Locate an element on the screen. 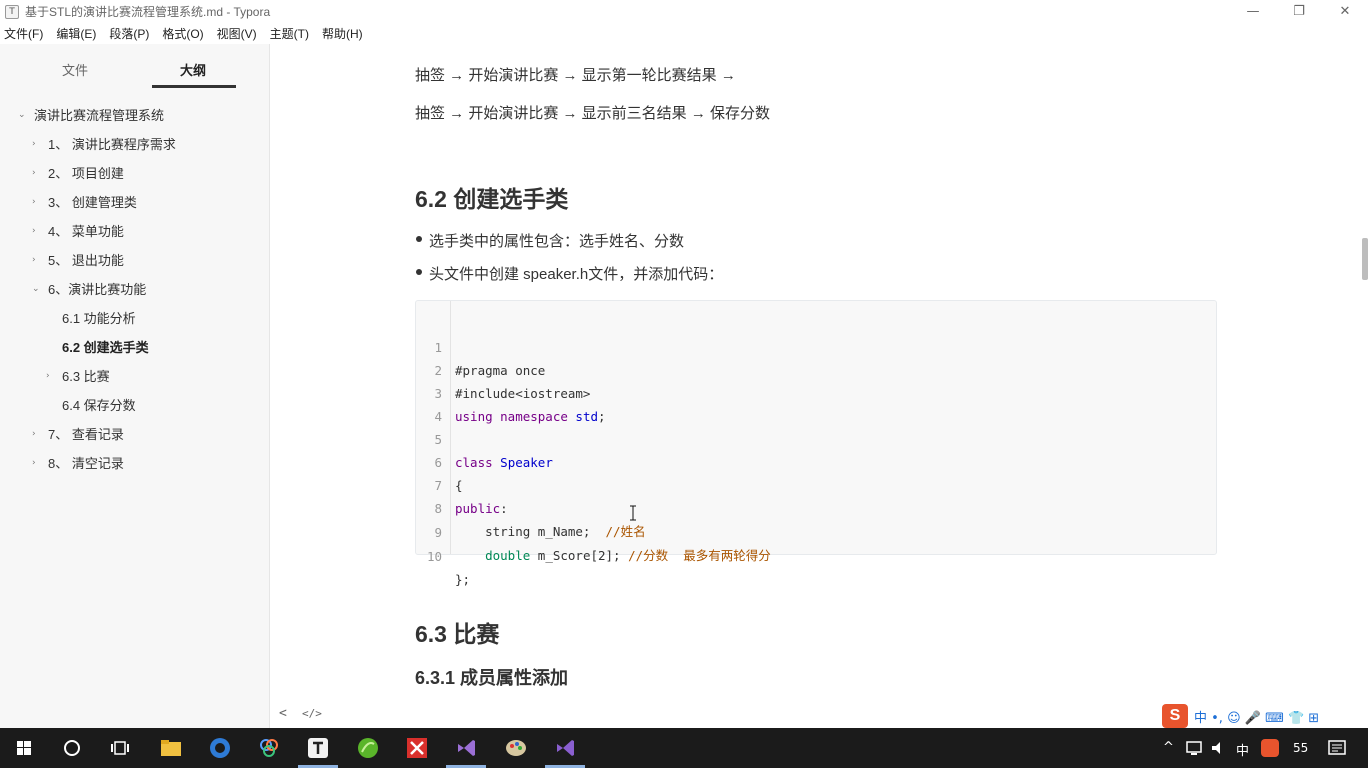 Image resolution: width=1368 pixels, height=768 pixels. menu-help: 帮助(H) is located at coordinates (342, 33).